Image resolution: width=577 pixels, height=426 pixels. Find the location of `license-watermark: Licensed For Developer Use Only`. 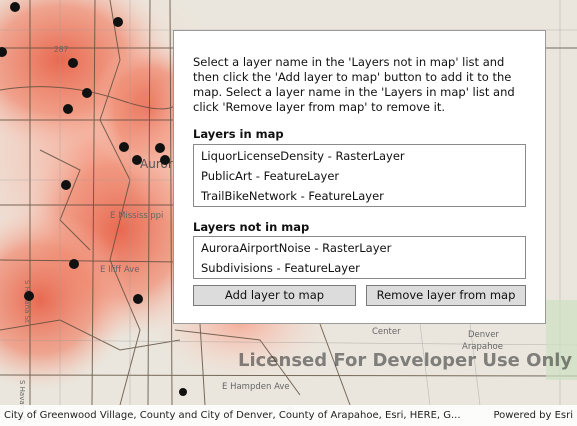

license-watermark: Licensed For Developer Use Only is located at coordinates (405, 360).